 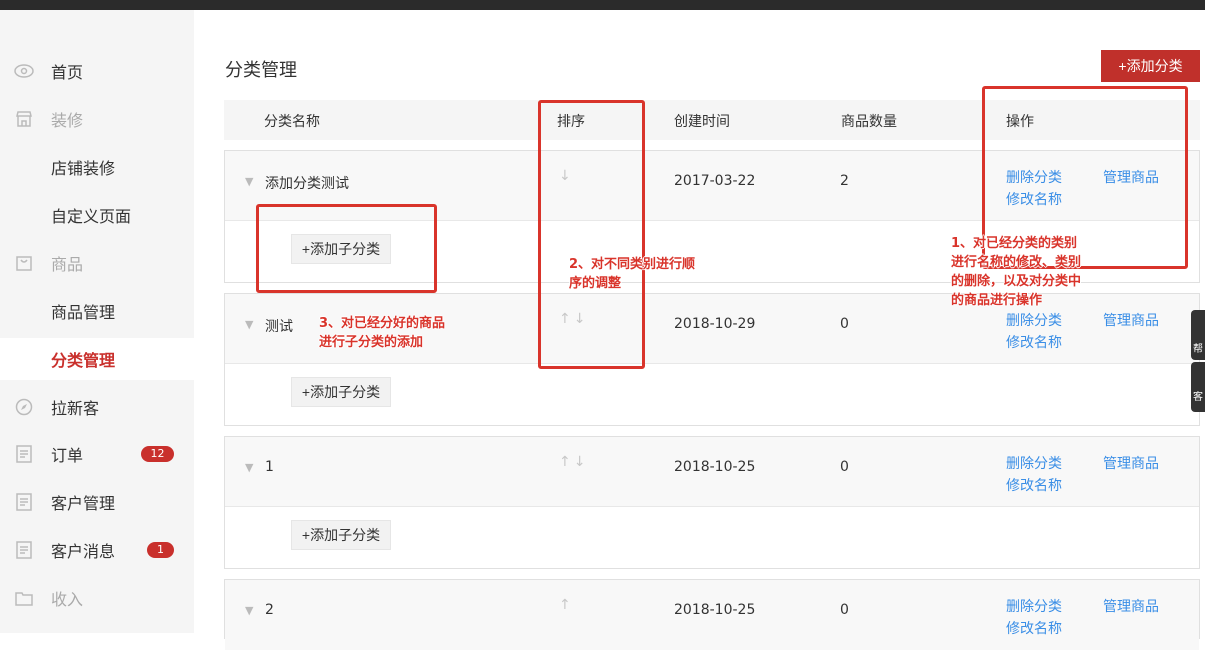 What do you see at coordinates (157, 454) in the screenshot?
I see `orders-count-badge: 12` at bounding box center [157, 454].